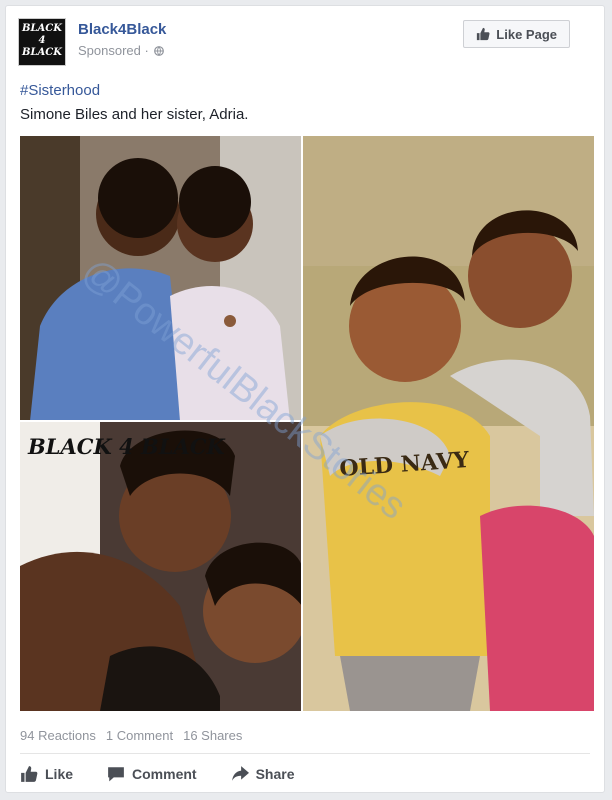 The height and width of the screenshot is (800, 612). I want to click on post-meta: Sponsored ·, so click(121, 50).